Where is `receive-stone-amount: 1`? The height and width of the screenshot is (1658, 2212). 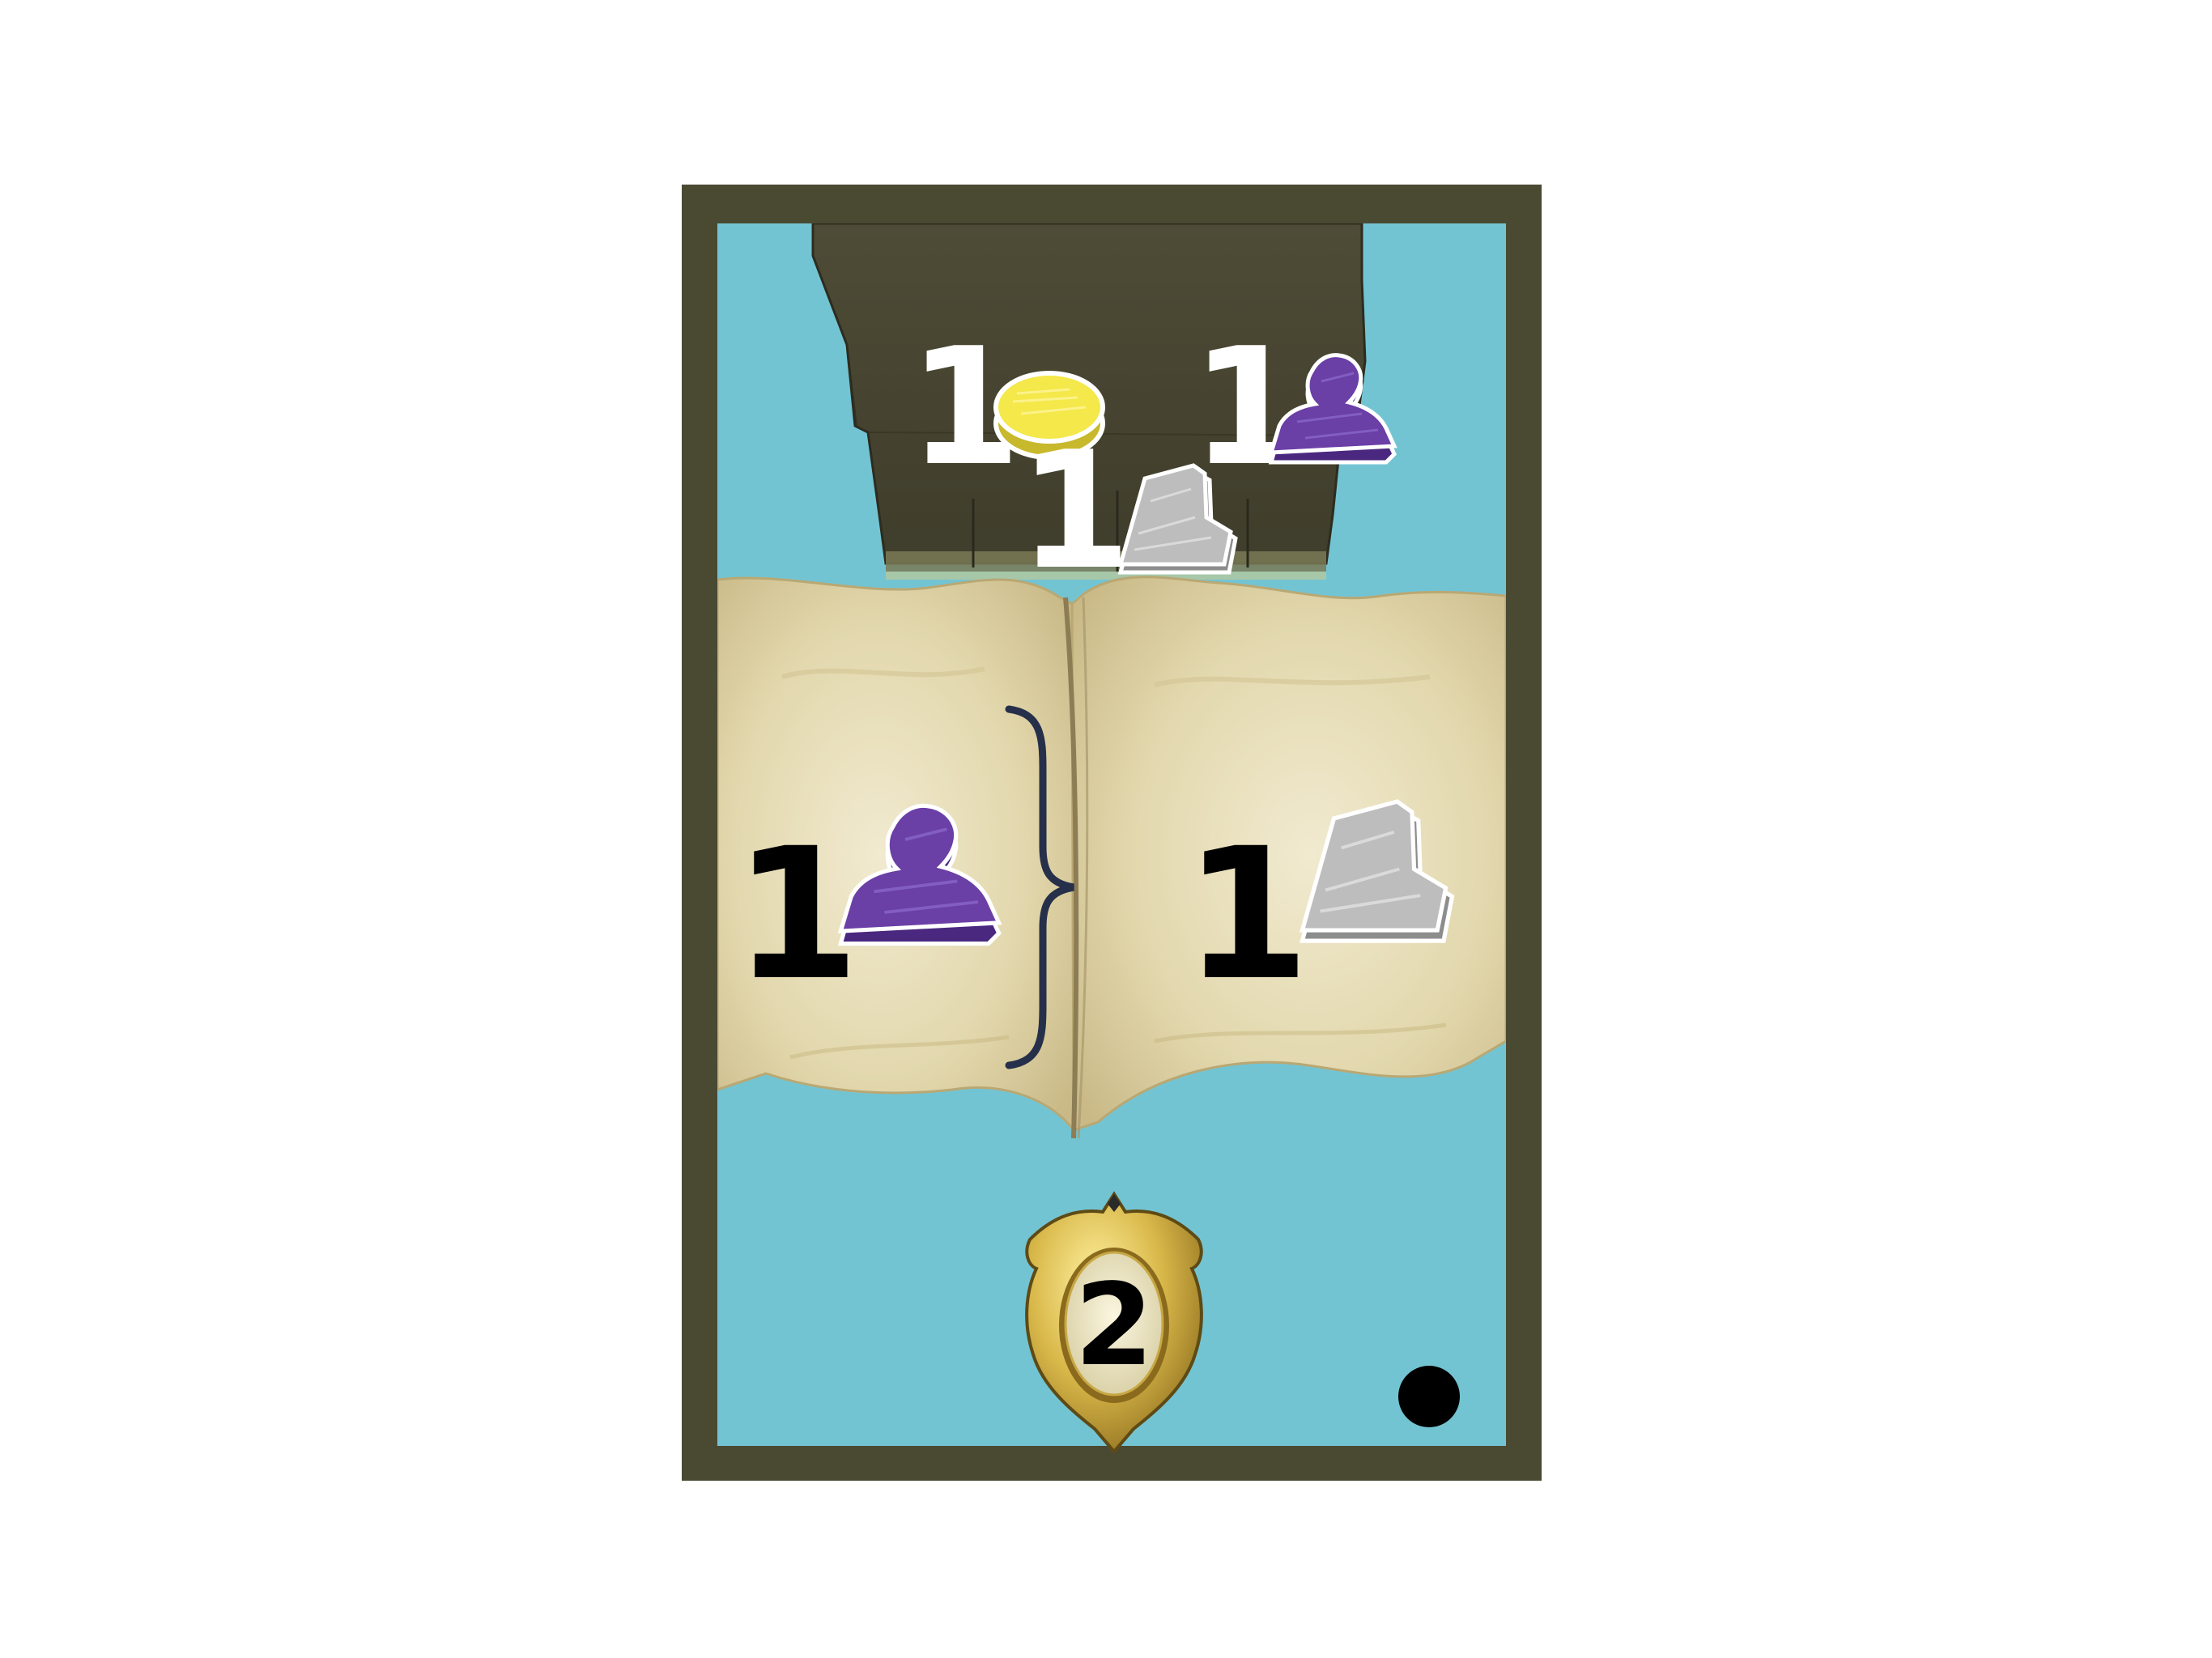
receive-stone-amount: 1 is located at coordinates (1247, 914).